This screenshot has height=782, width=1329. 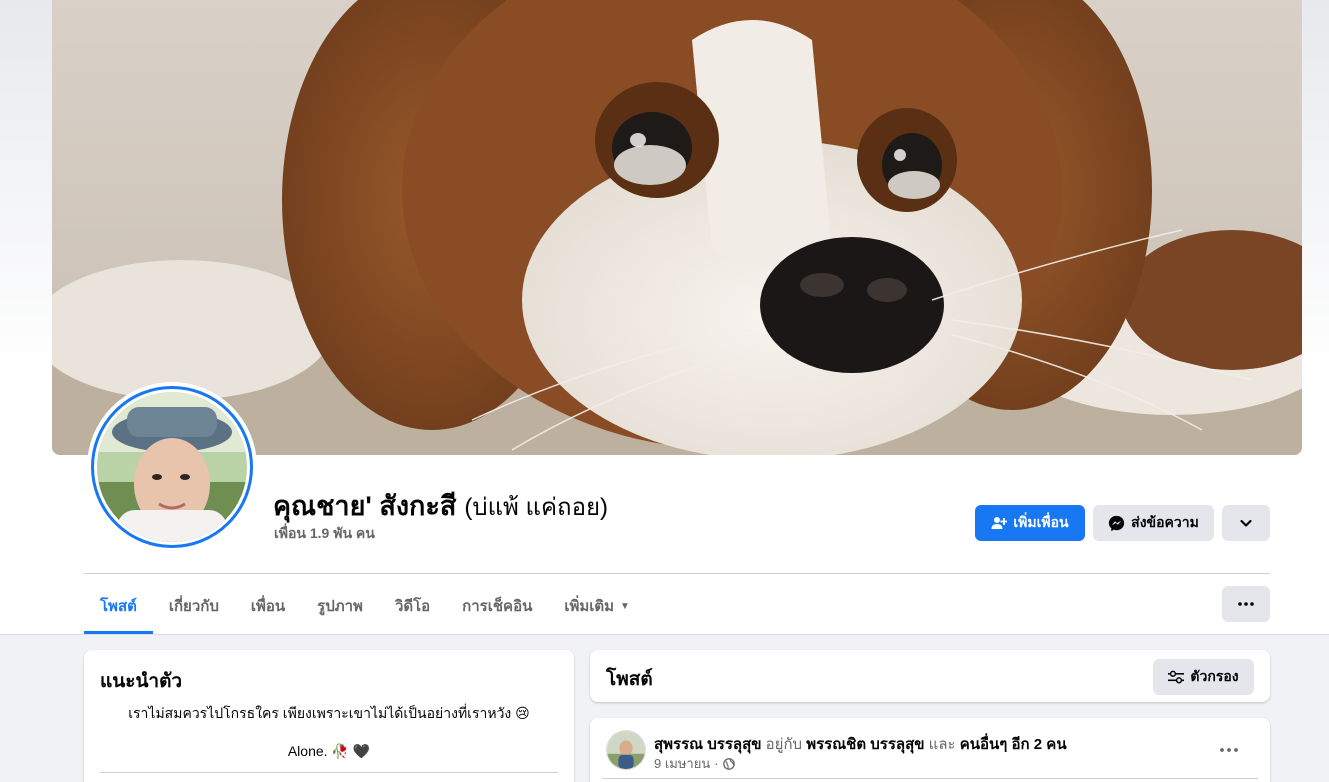 What do you see at coordinates (999, 523) in the screenshot?
I see `add-friend-icon` at bounding box center [999, 523].